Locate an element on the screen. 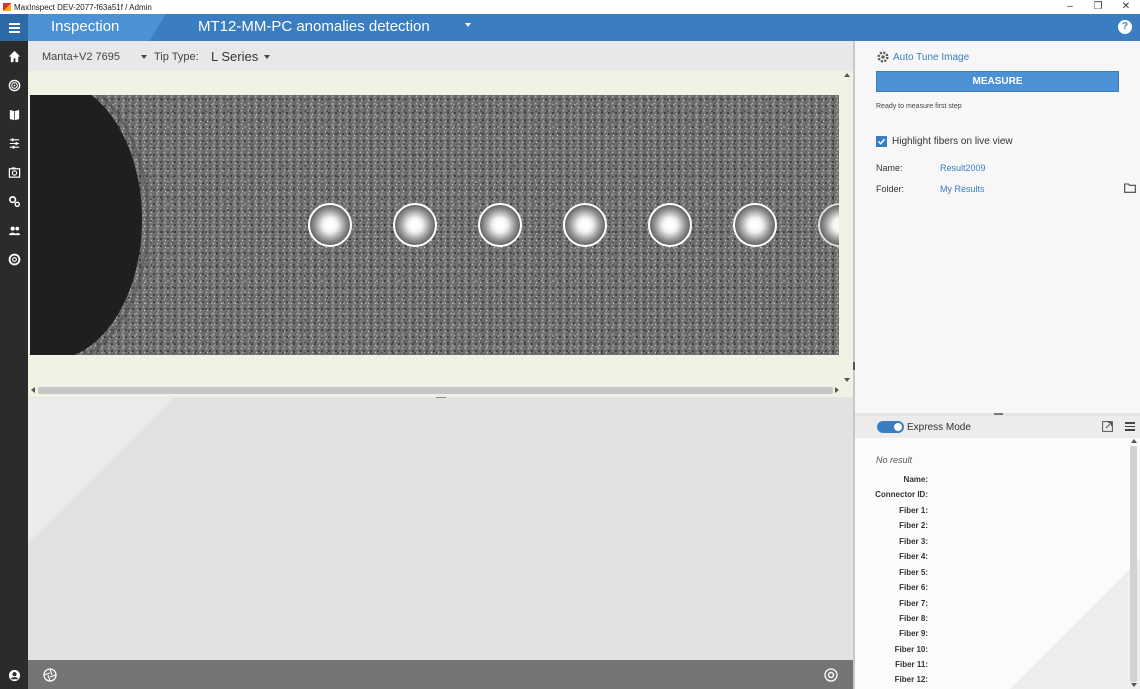 This screenshot has height=689, width=1140. sidebar is located at coordinates (14, 365).